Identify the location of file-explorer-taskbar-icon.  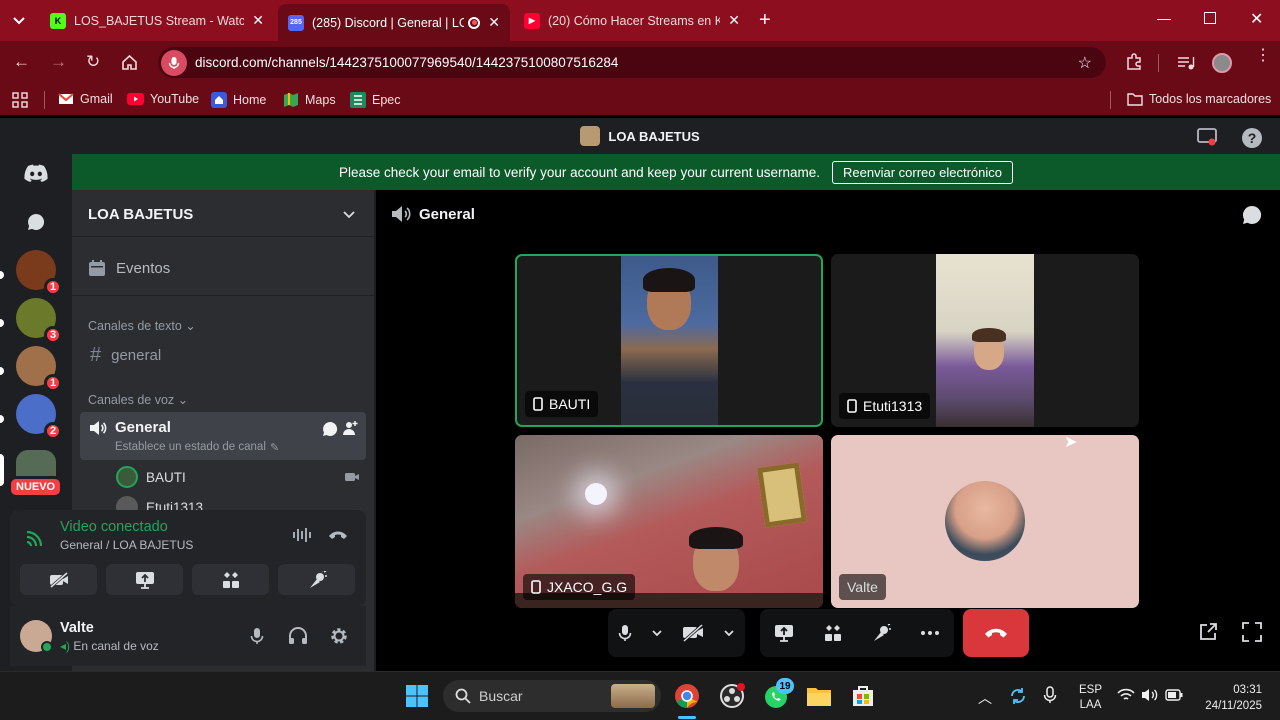
(819, 696).